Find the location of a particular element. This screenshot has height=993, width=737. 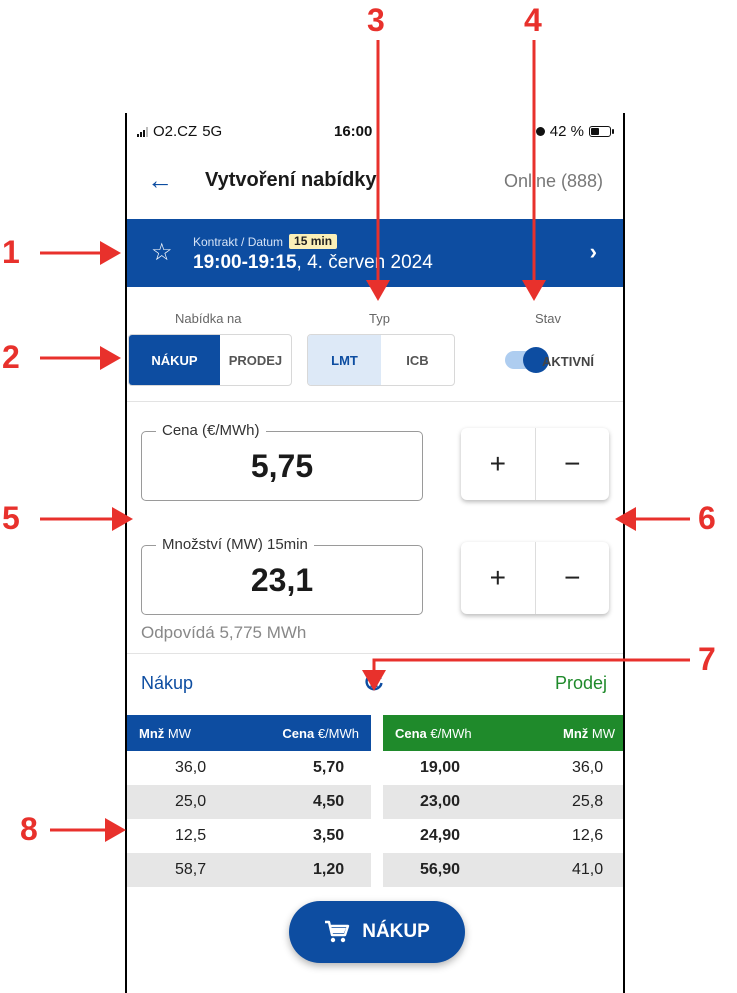

battery-icon is located at coordinates (601, 131).